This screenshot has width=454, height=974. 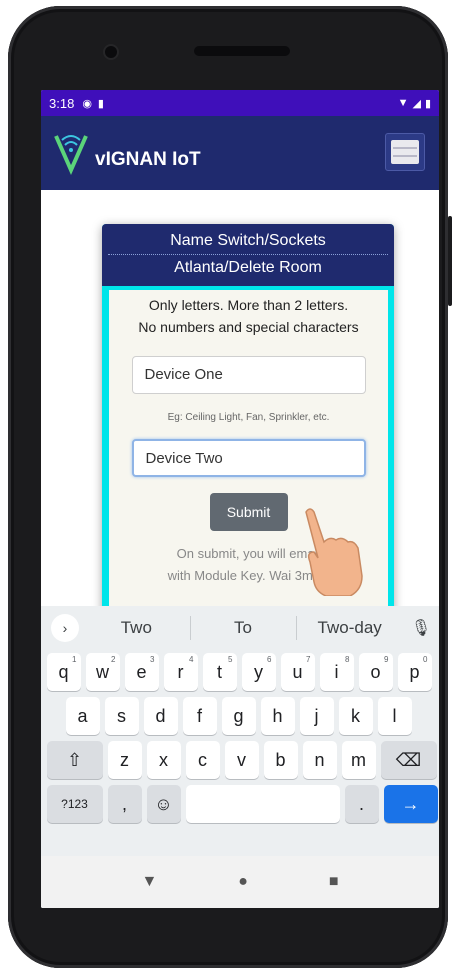 I want to click on suggestion-strip: › Two To Two-day 🎙, so click(x=240, y=628).